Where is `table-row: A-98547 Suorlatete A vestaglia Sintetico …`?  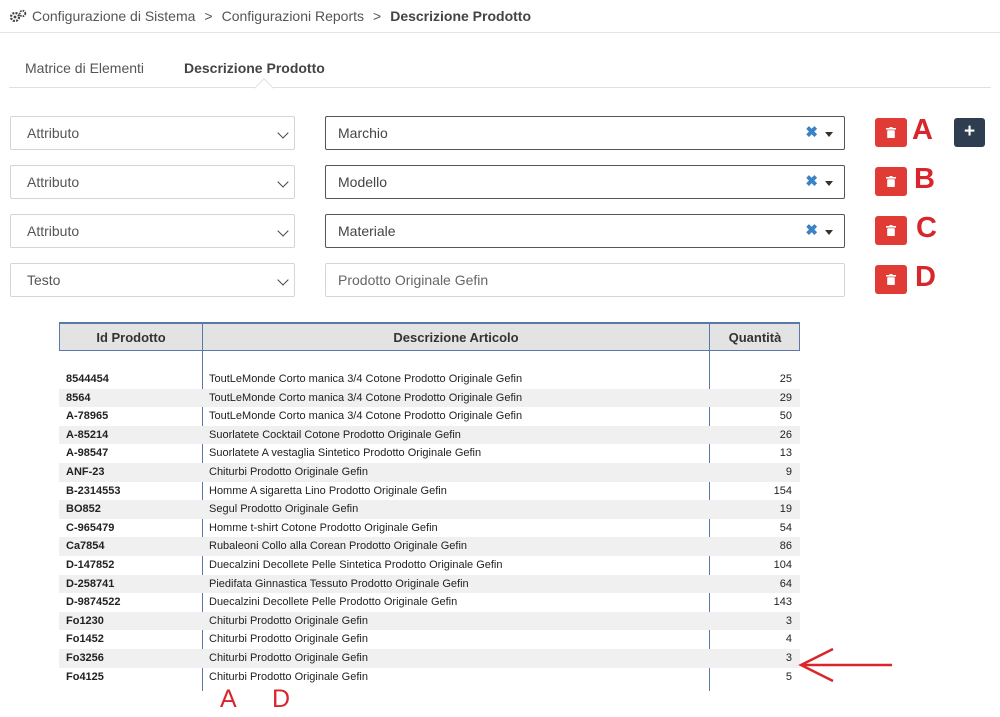
table-row: A-98547 Suorlatete A vestaglia Sintetico … is located at coordinates (429, 453).